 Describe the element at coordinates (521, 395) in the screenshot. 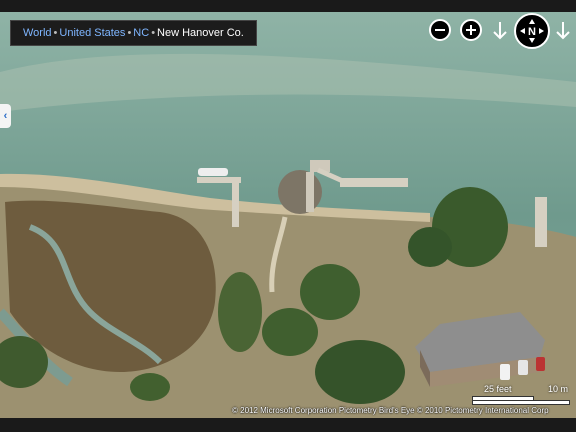

I see `scale-bar: 25 feet 10 m` at that location.